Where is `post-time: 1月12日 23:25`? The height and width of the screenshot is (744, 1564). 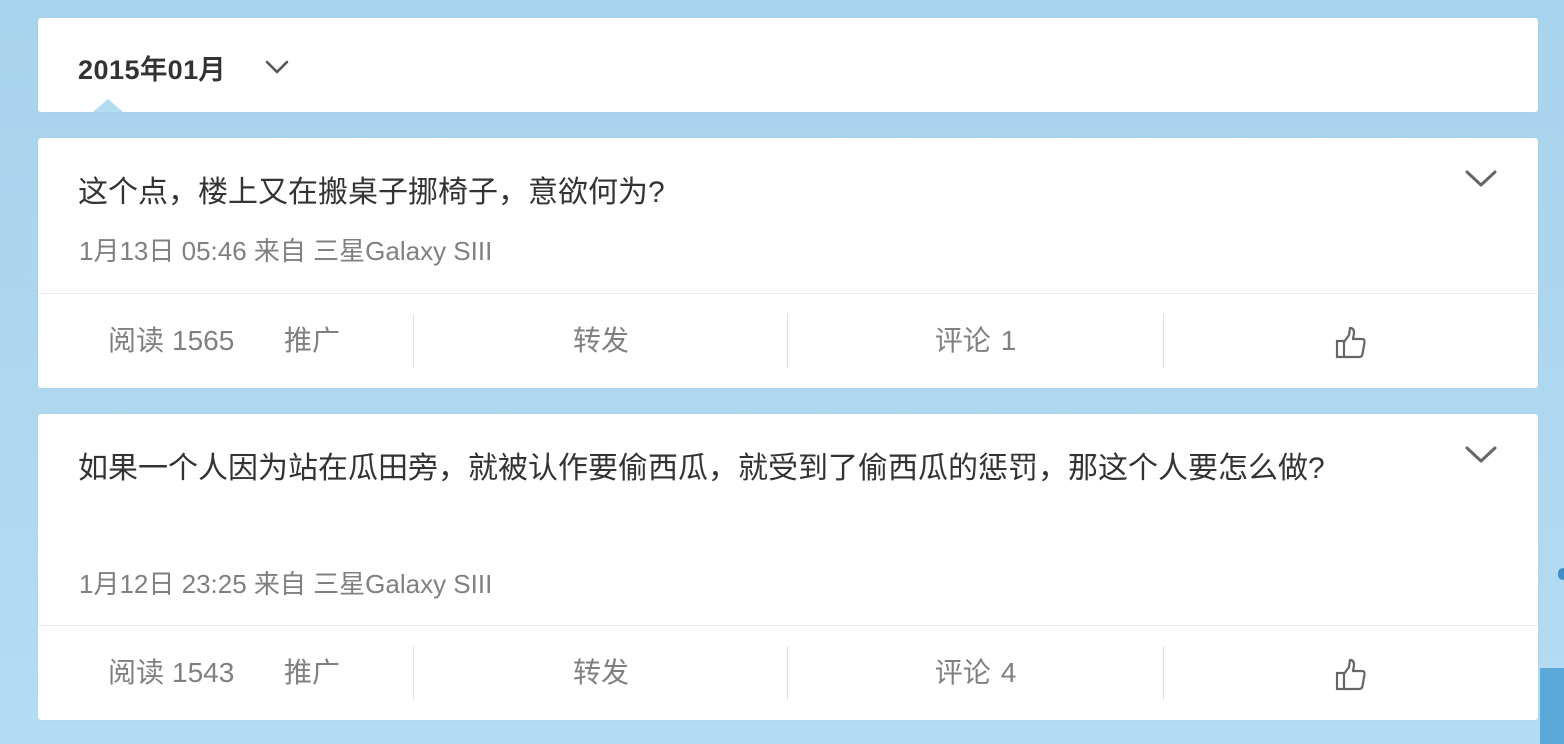 post-time: 1月12日 23:25 is located at coordinates (163, 584).